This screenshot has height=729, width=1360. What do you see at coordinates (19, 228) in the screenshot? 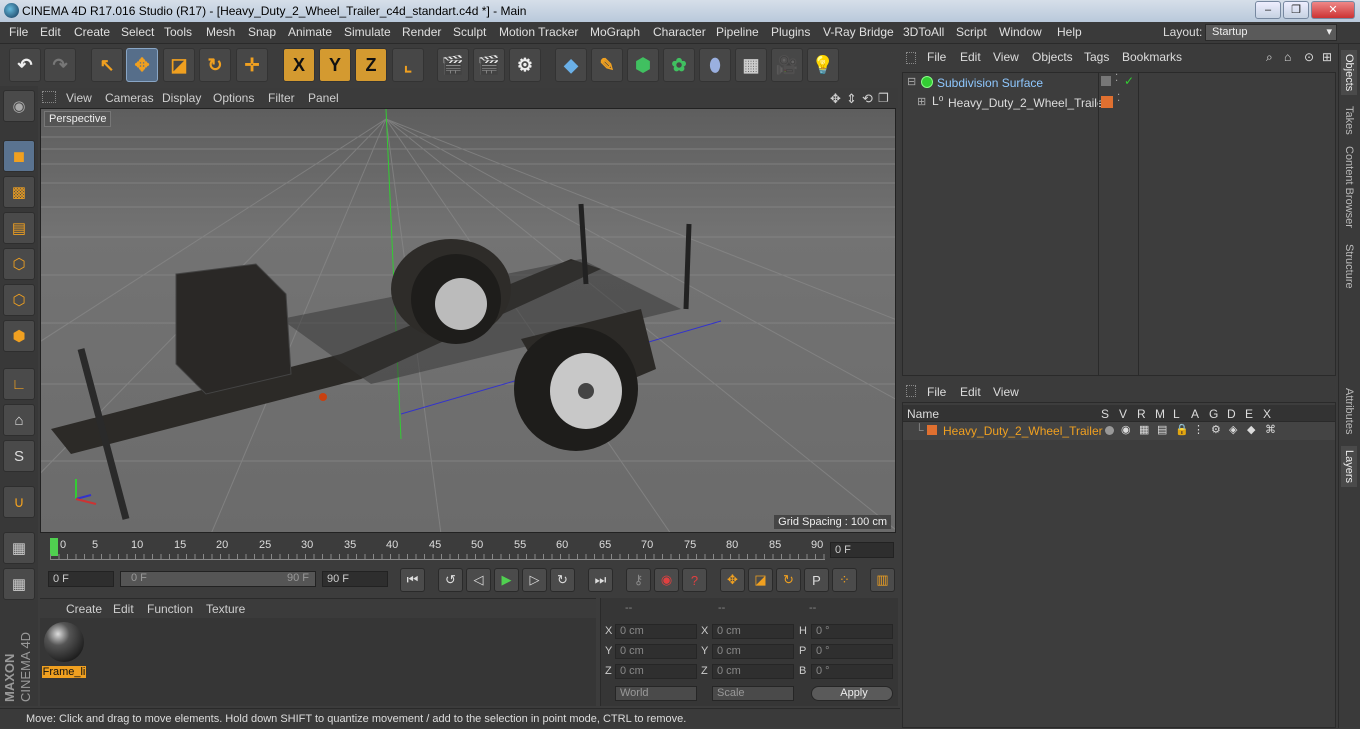
I see `workplane-mode-button: ▤` at bounding box center [19, 228].